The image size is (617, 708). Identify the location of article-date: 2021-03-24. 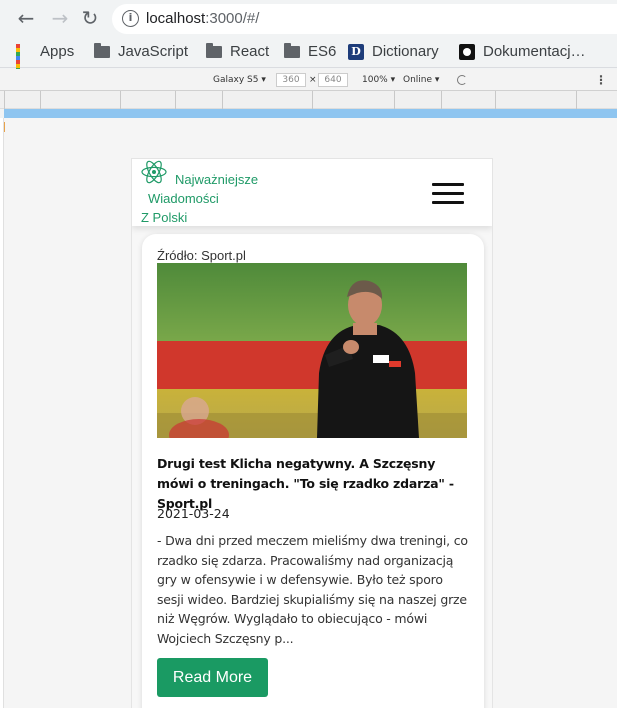
(193, 513).